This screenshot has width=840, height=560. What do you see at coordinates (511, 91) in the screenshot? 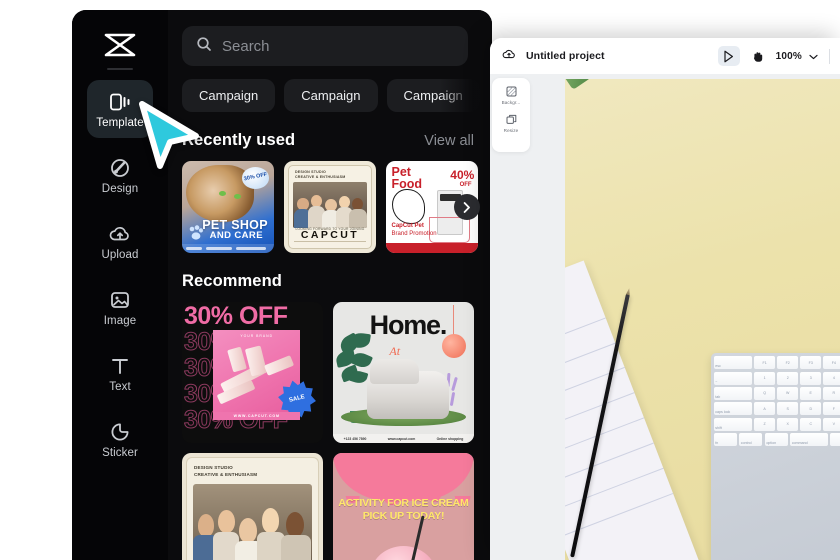
I see `background-icon` at bounding box center [511, 91].